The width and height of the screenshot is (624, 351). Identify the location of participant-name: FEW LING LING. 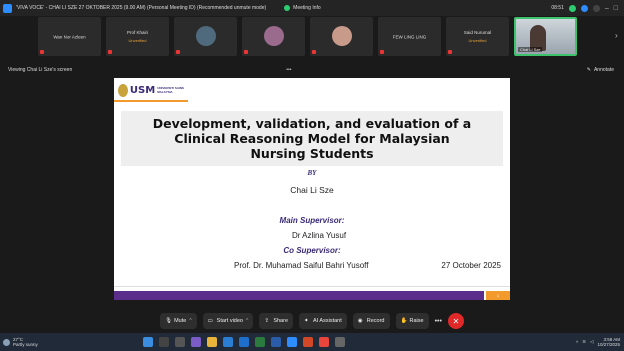
(409, 36).